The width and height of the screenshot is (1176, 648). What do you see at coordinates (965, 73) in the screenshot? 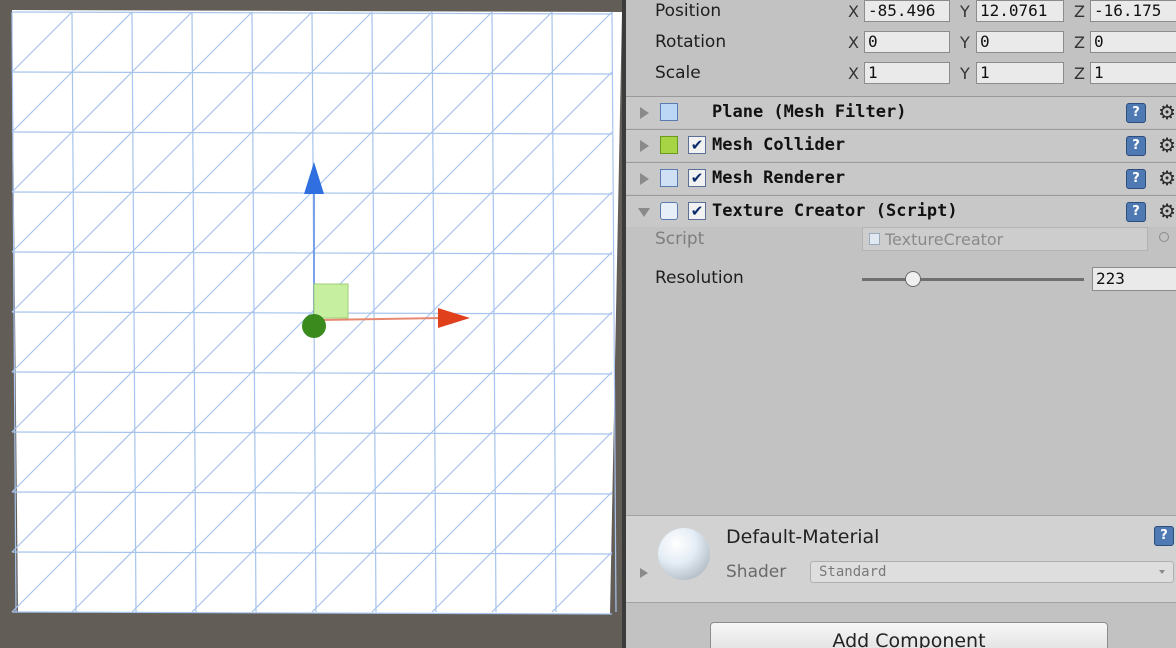
I see `scale-y-axis-label: Y` at bounding box center [965, 73].